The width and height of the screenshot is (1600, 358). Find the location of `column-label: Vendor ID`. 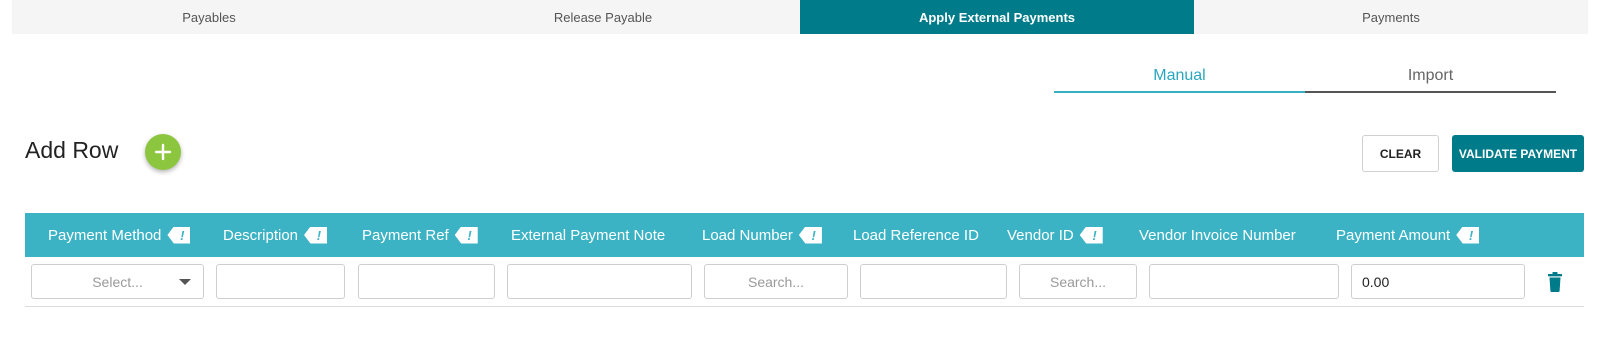

column-label: Vendor ID is located at coordinates (1040, 235).